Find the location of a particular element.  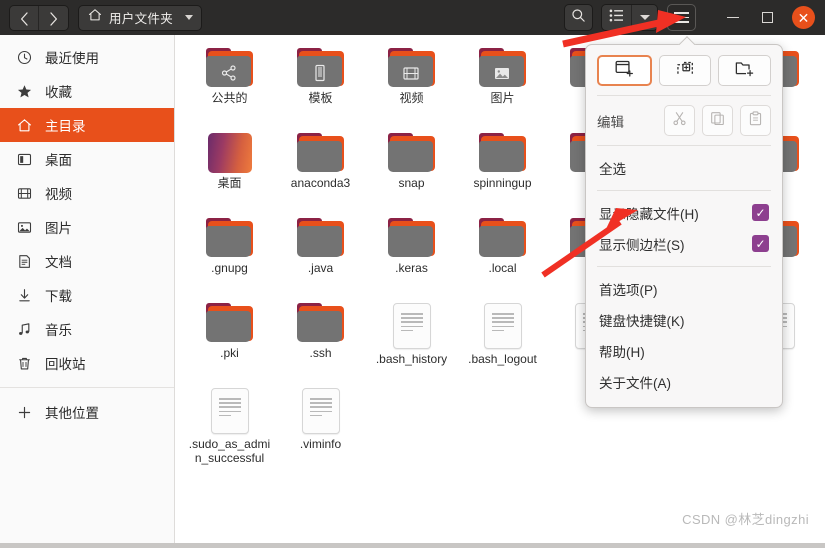

file-item: .java is located at coordinates (320, 255).